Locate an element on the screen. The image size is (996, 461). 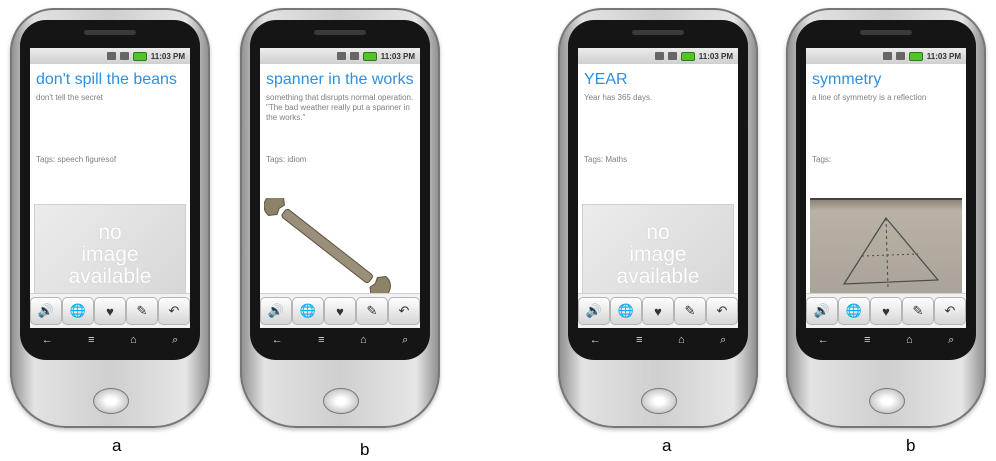
wrench-photo is located at coordinates (339, 248).